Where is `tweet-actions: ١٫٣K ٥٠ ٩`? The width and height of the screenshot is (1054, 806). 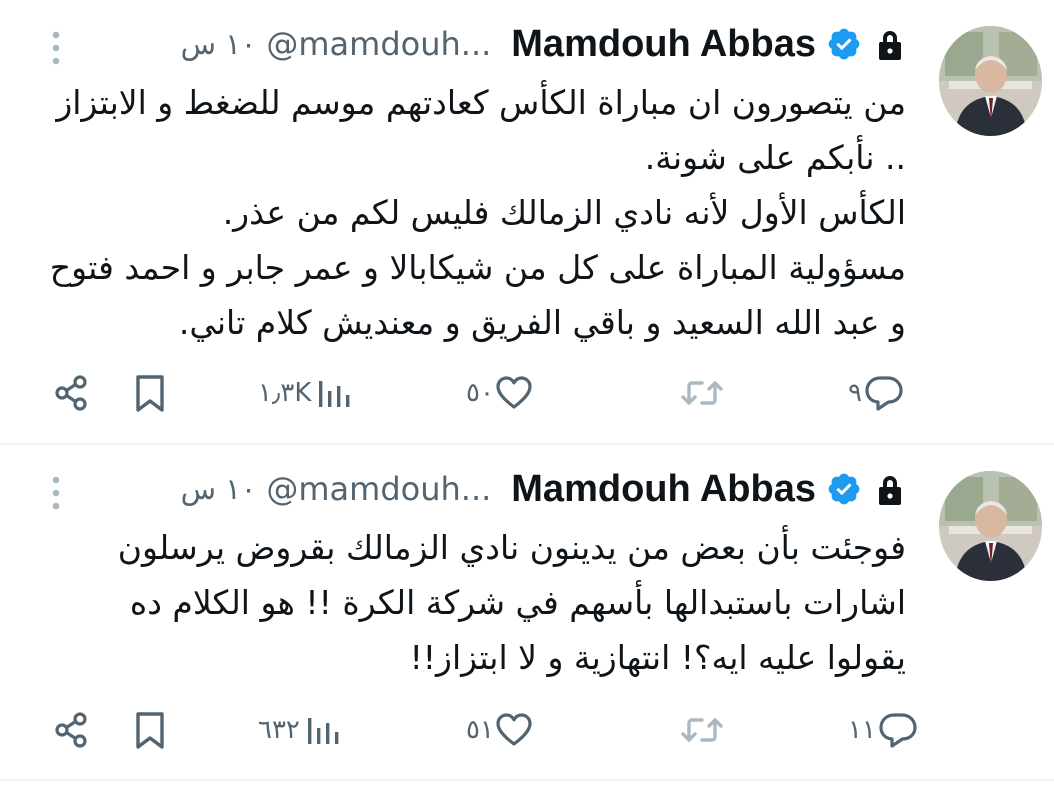
tweet-actions: ١٫٣K ٥٠ ٩ is located at coordinates (527, 393).